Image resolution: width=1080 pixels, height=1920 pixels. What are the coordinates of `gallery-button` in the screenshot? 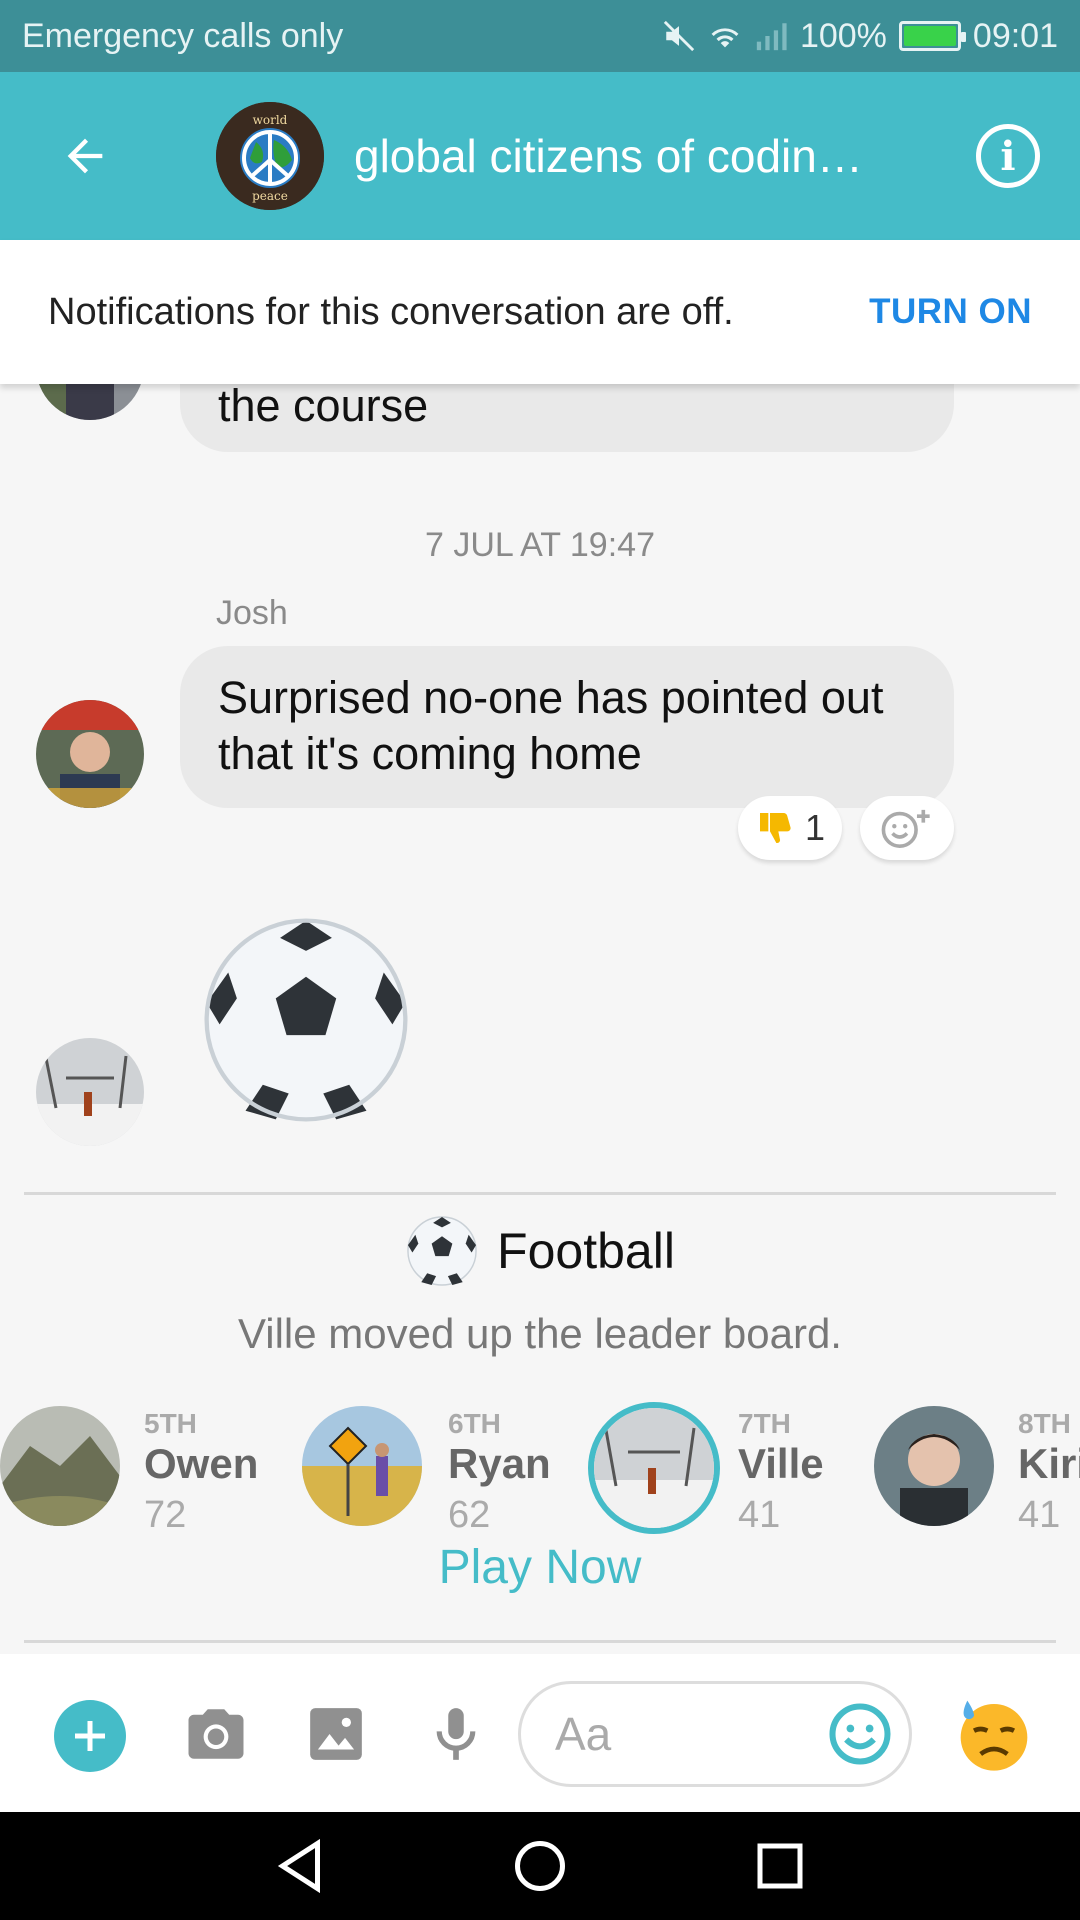 It's located at (336, 1734).